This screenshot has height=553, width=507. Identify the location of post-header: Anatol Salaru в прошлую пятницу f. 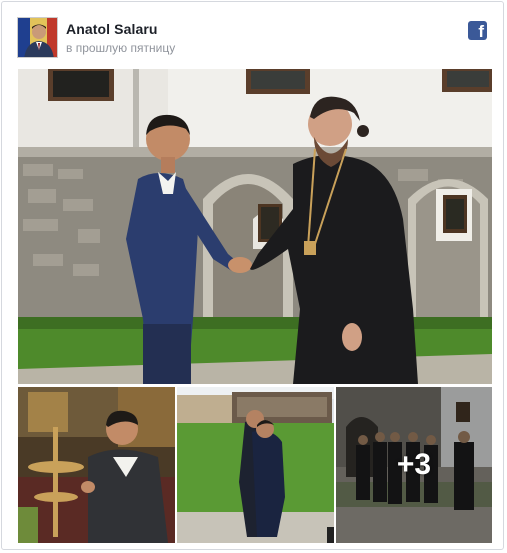
(252, 35).